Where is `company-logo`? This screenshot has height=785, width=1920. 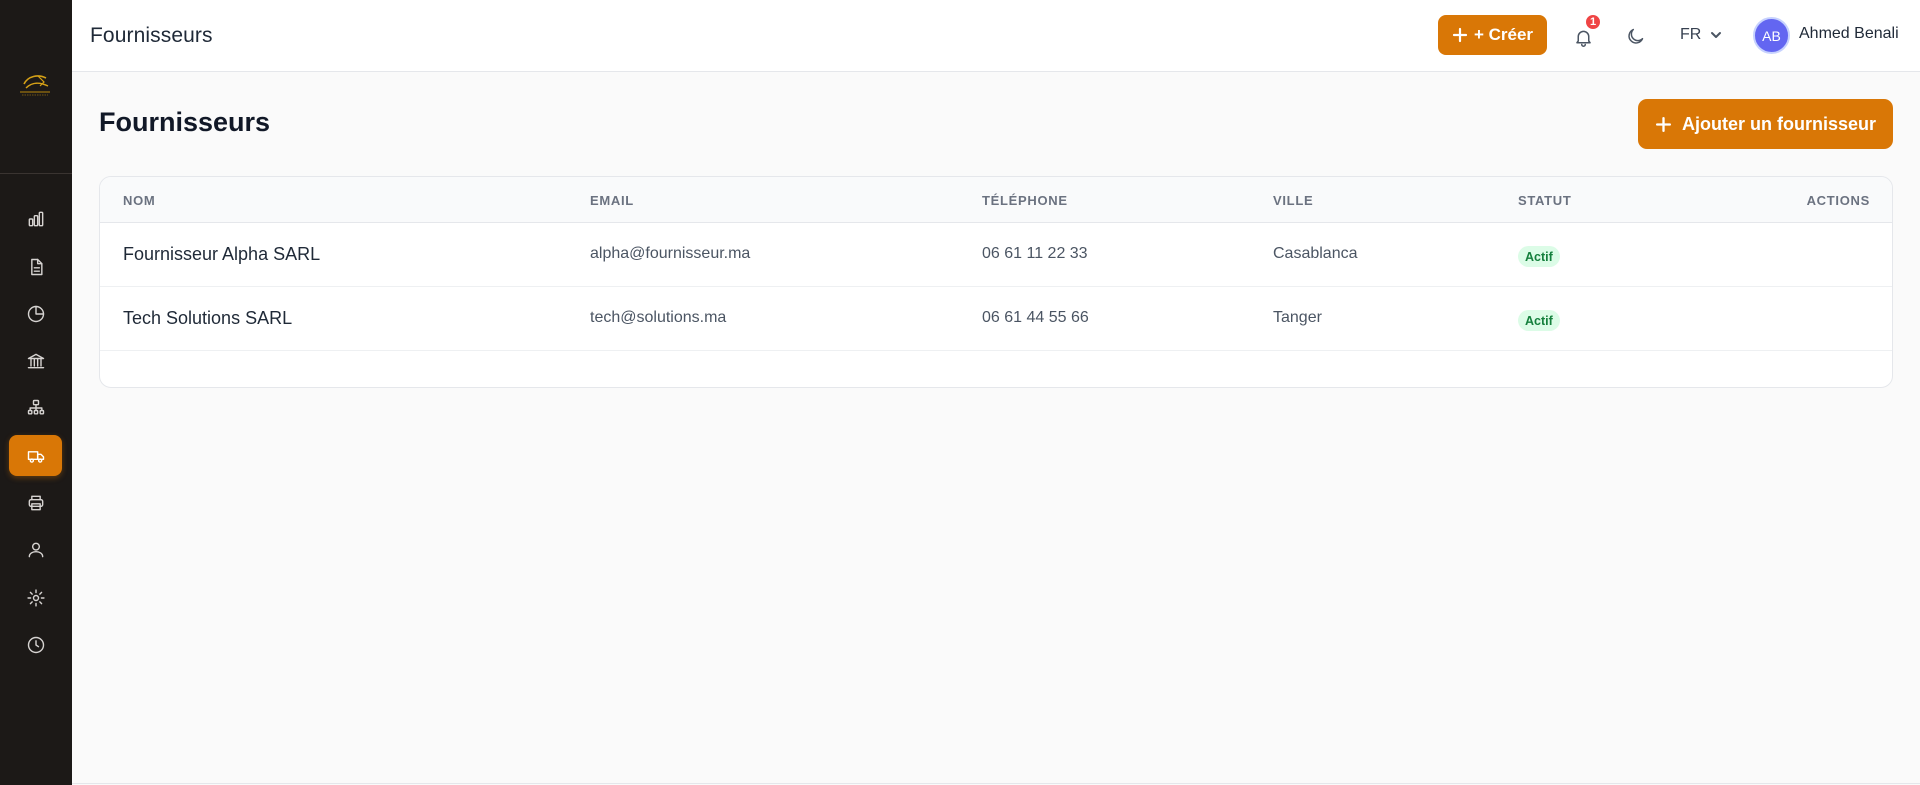
company-logo is located at coordinates (35, 85).